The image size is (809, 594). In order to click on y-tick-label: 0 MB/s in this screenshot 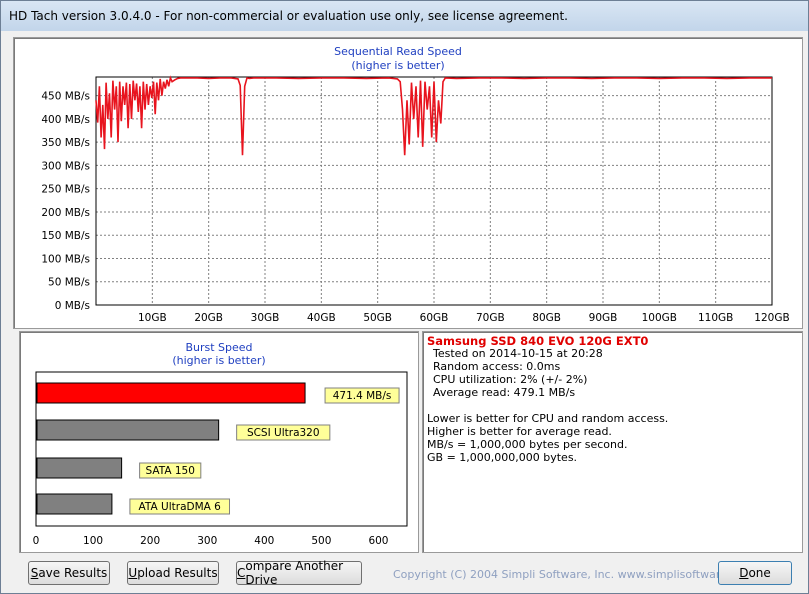, I will do `click(72, 306)`.